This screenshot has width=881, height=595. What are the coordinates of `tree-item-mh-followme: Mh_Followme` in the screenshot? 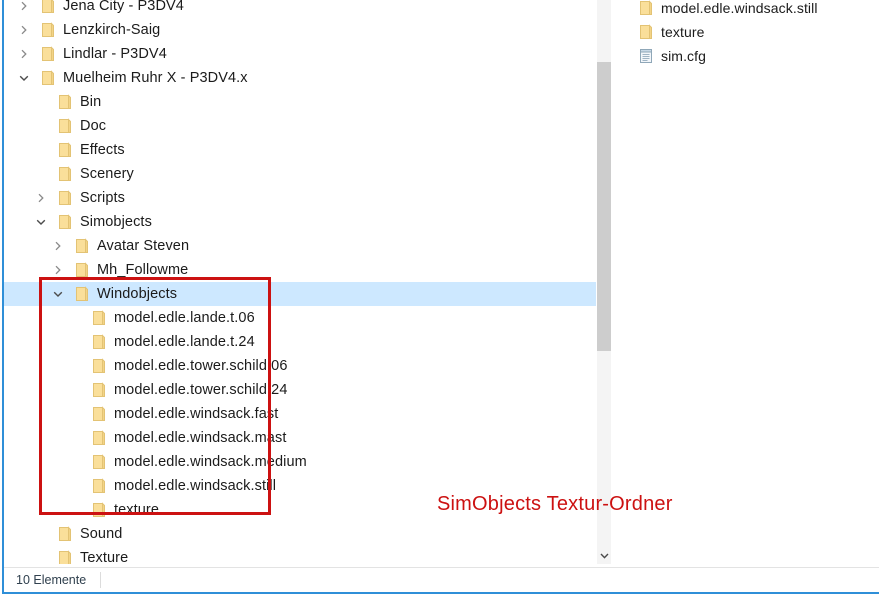 It's located at (300, 270).